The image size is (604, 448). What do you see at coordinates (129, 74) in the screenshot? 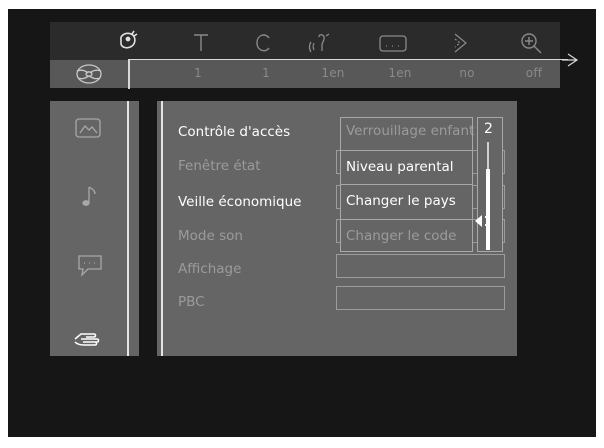
I see `status-bar-divider` at bounding box center [129, 74].